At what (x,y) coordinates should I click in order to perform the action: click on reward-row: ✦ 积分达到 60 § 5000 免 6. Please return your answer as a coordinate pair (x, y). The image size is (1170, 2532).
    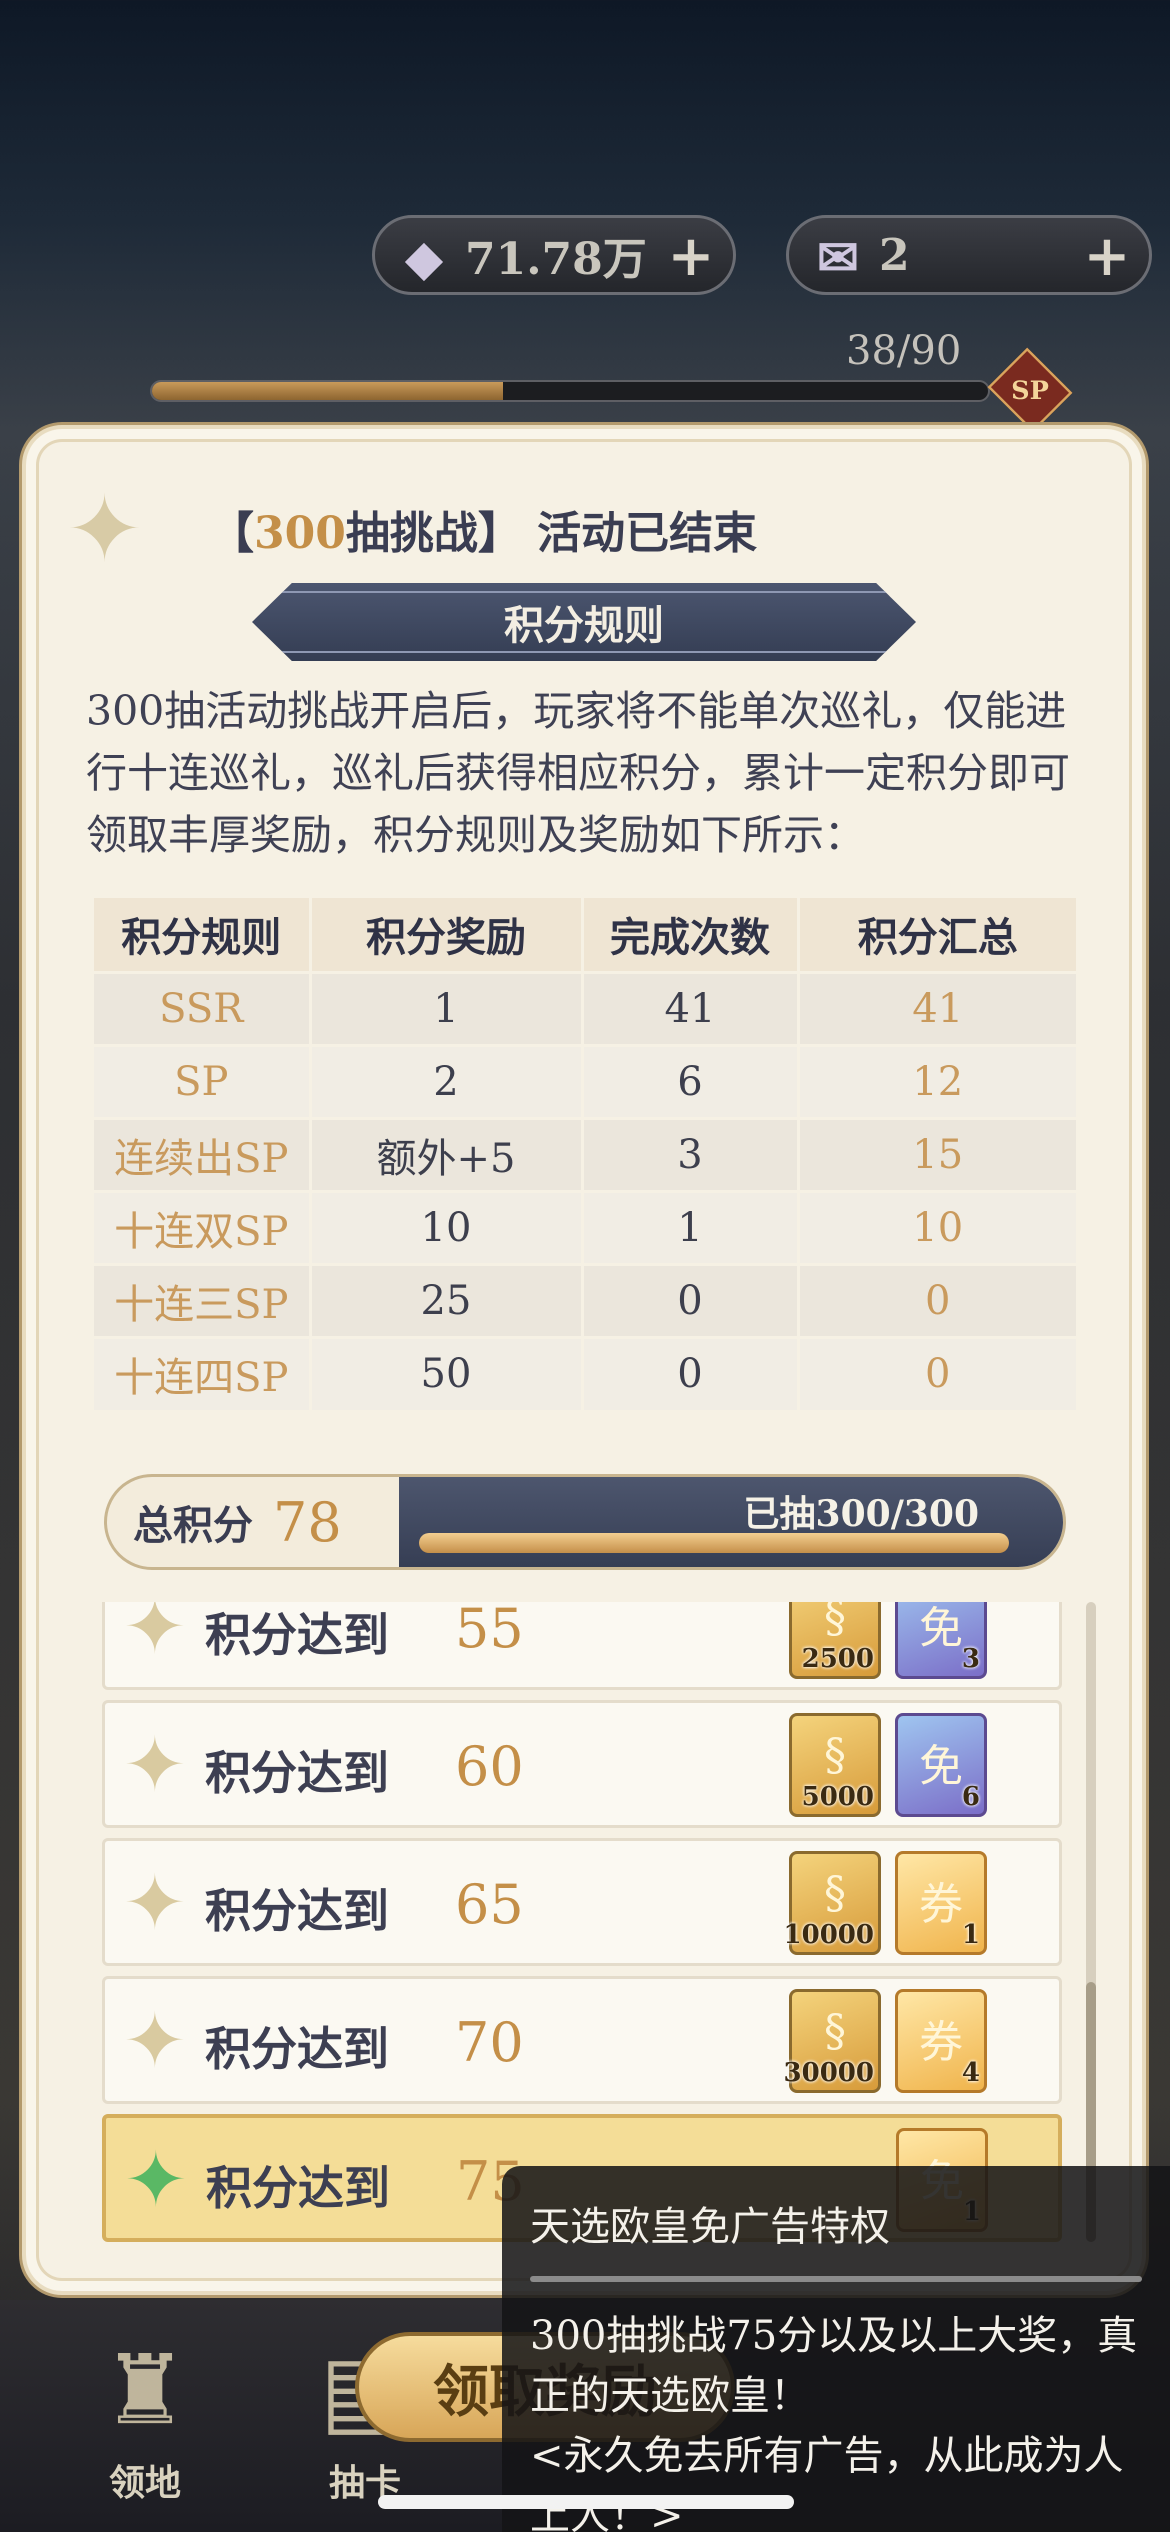
    Looking at the image, I should click on (582, 1764).